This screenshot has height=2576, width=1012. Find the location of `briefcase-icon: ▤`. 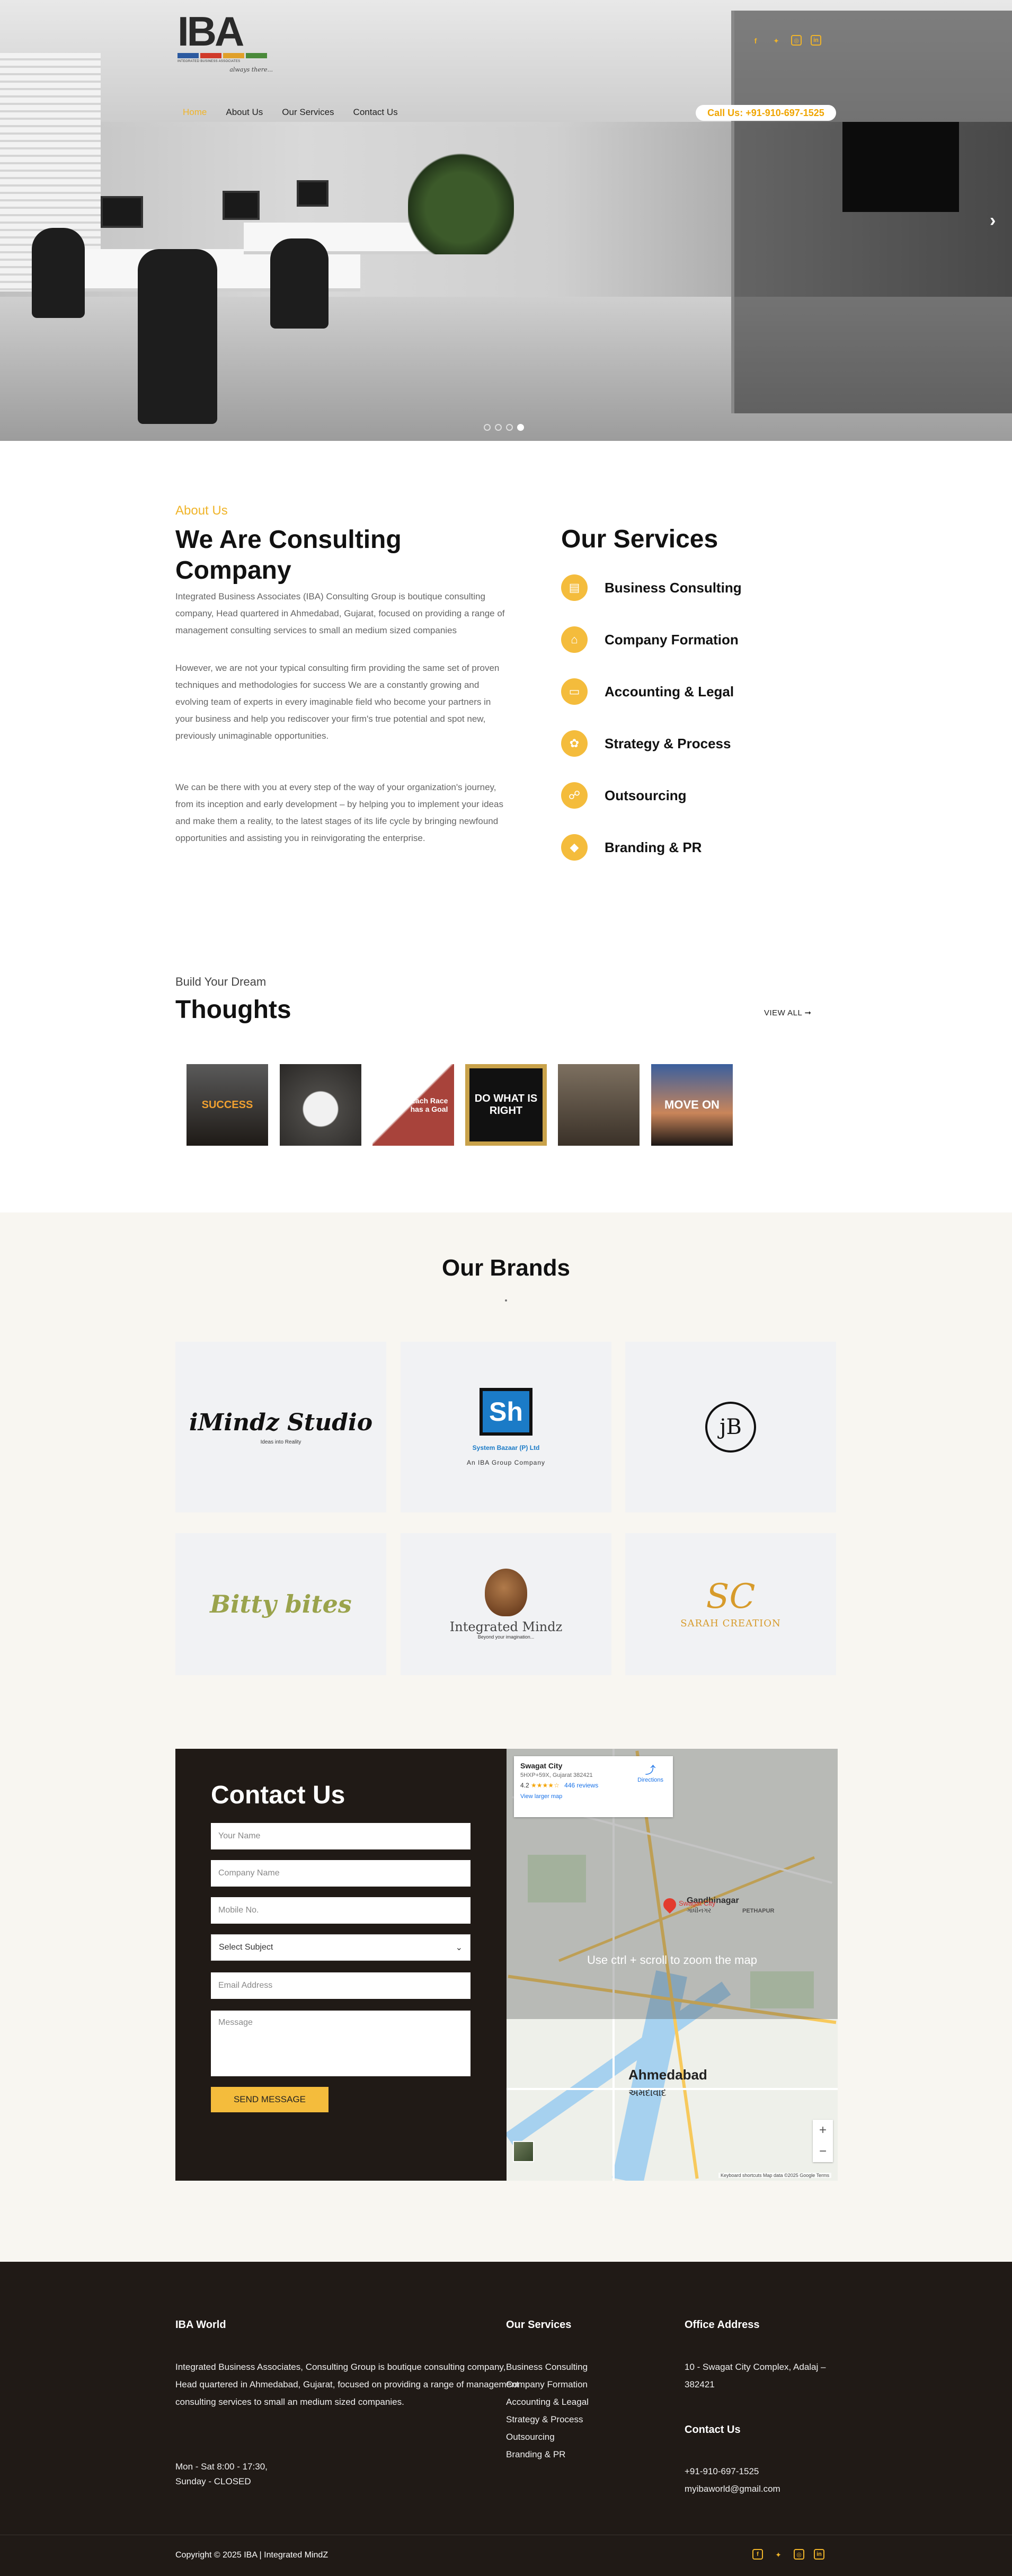

briefcase-icon: ▤ is located at coordinates (575, 587).